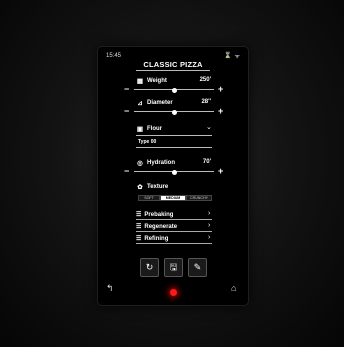  I want to click on hydration-slider, so click(174, 172).